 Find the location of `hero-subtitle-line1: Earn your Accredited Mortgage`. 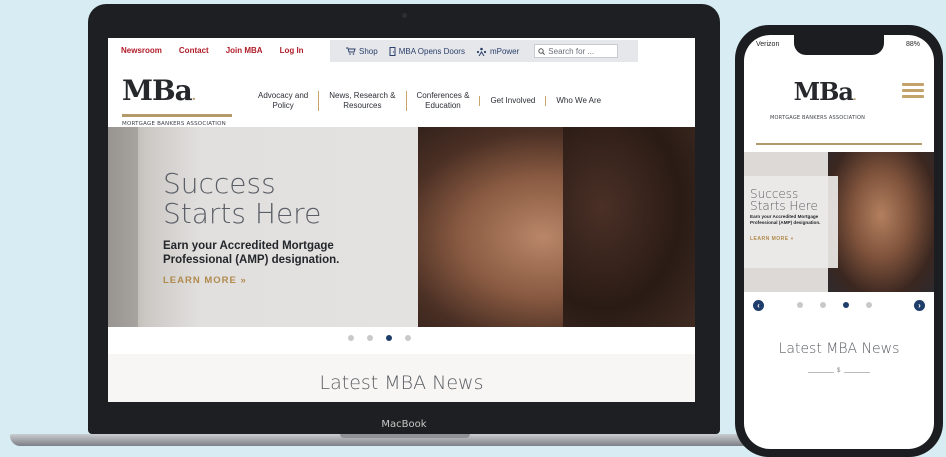

hero-subtitle-line1: Earn your Accredited Mortgage is located at coordinates (248, 246).